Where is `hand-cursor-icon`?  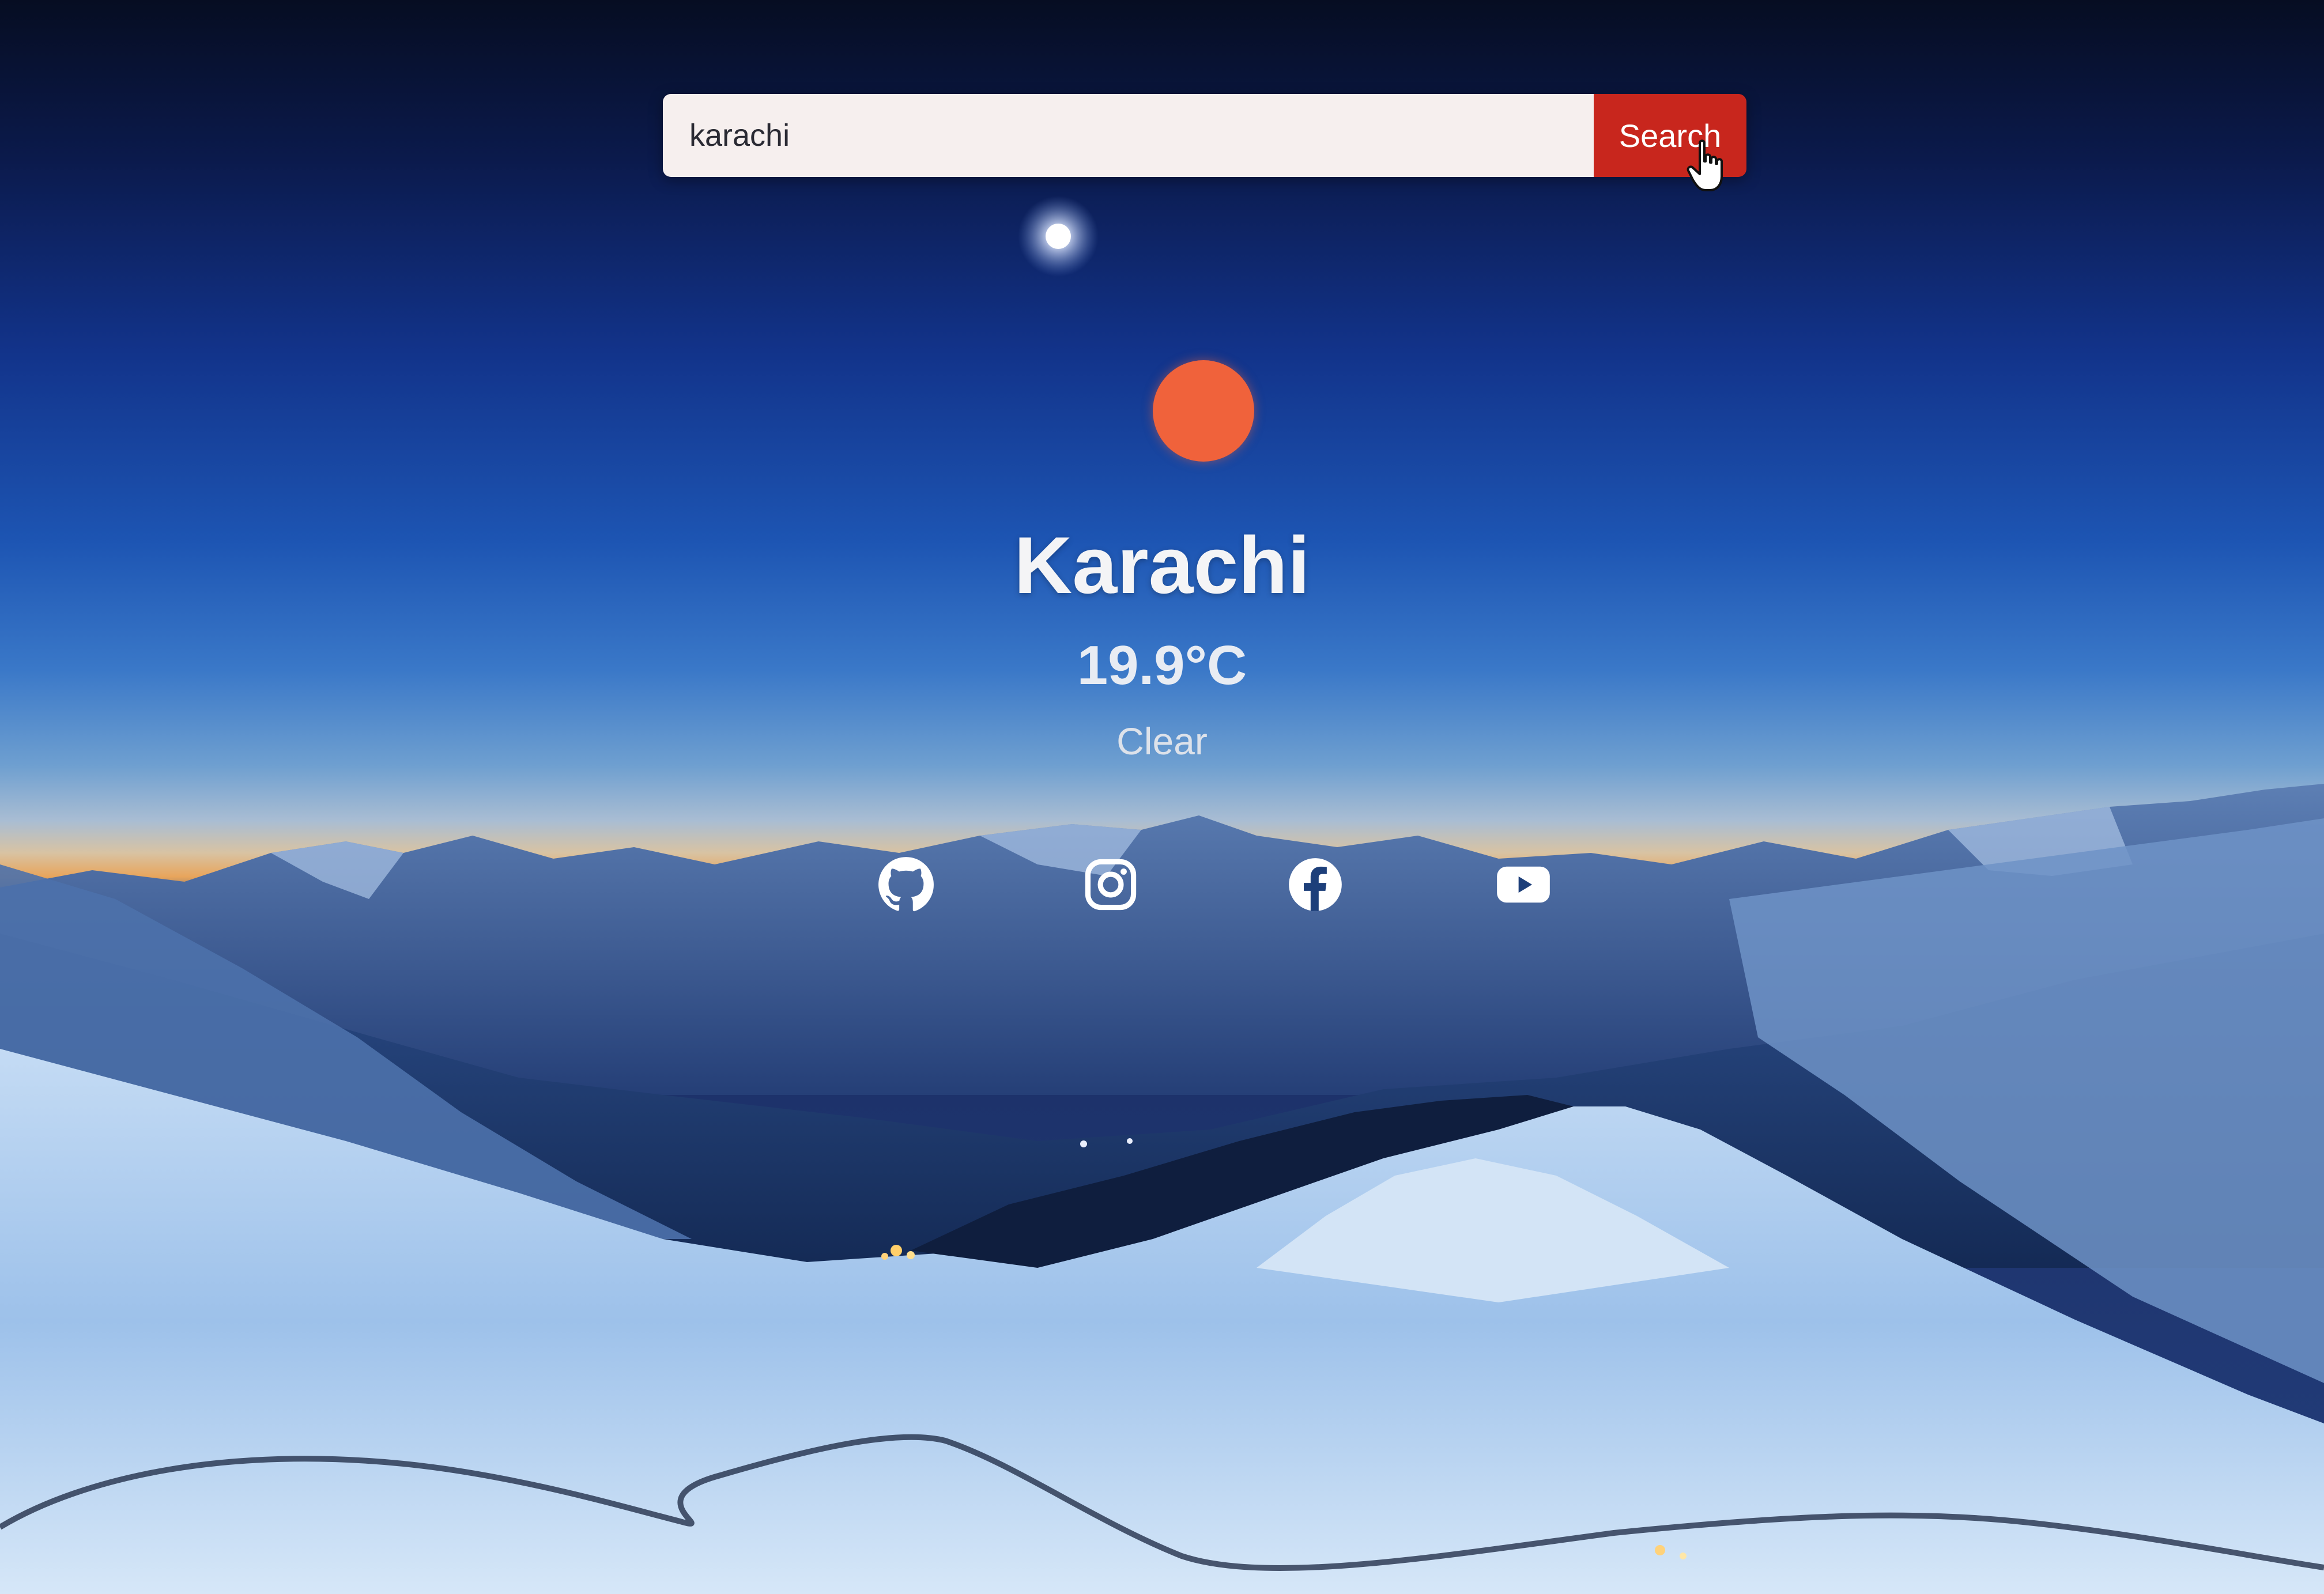 hand-cursor-icon is located at coordinates (1705, 165).